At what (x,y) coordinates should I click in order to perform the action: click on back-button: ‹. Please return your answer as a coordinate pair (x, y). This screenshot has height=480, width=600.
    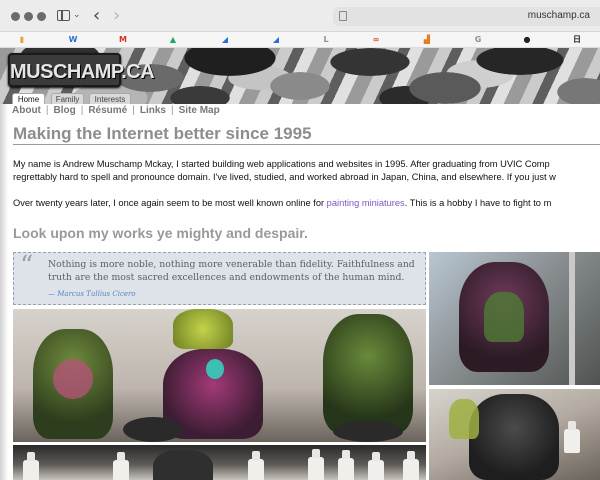
    Looking at the image, I should click on (96, 15).